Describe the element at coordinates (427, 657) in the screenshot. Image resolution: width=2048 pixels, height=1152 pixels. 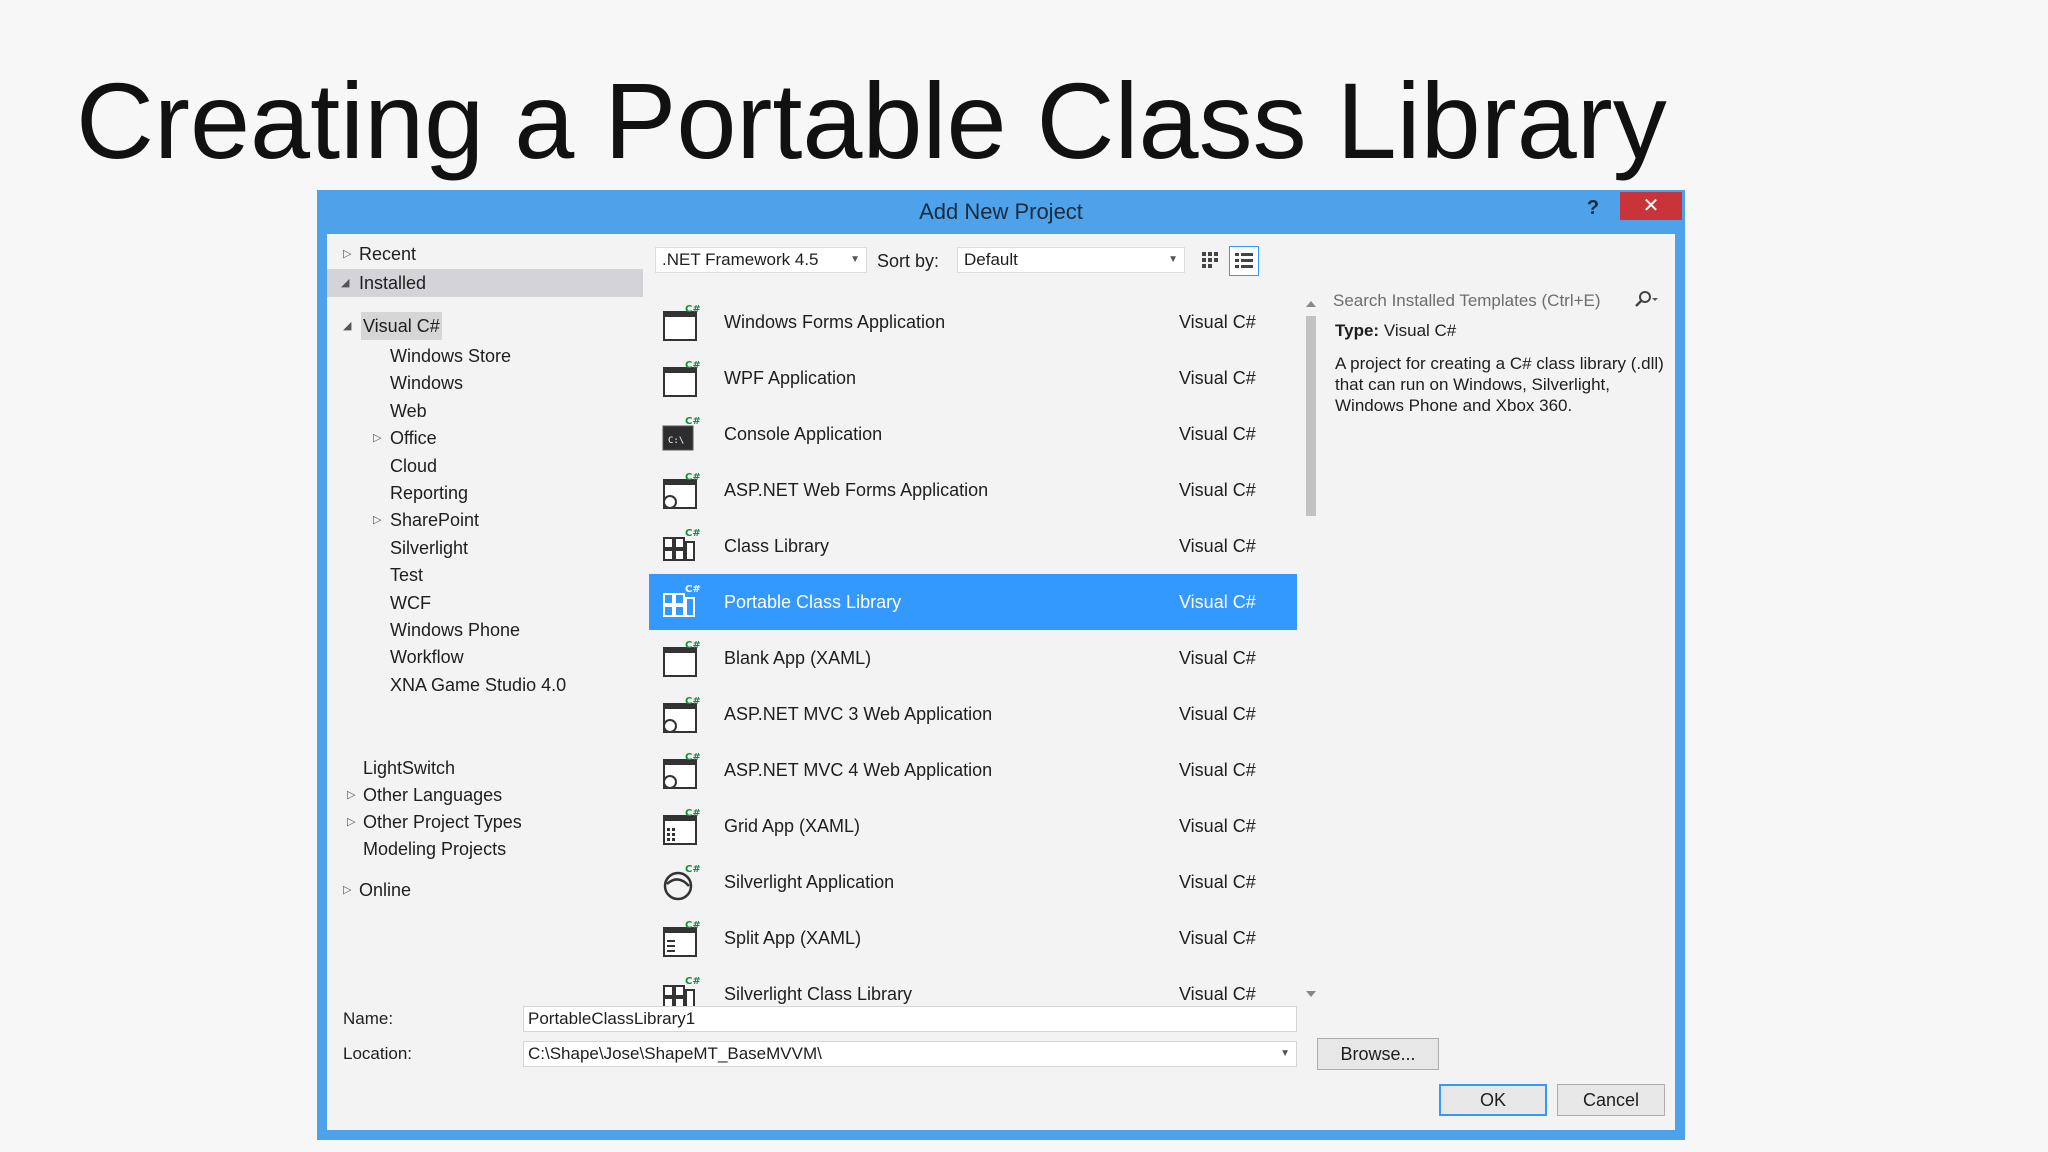
I see `tree-item-label: Workflow` at that location.